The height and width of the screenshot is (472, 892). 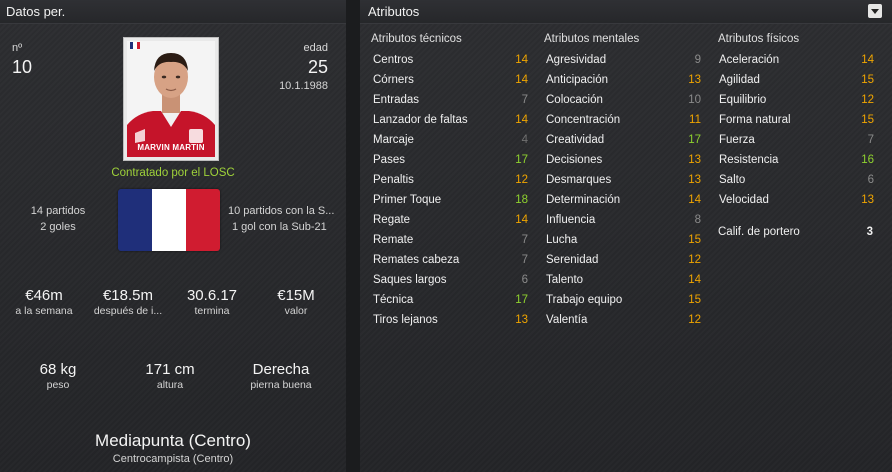 What do you see at coordinates (623, 240) in the screenshot?
I see `attribute-row: Lucha 15` at bounding box center [623, 240].